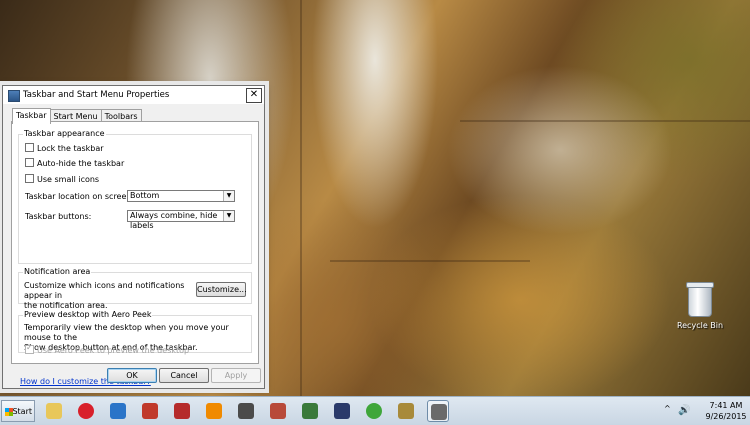 This screenshot has height=425, width=750. What do you see at coordinates (14, 96) in the screenshot?
I see `window-icon` at bounding box center [14, 96].